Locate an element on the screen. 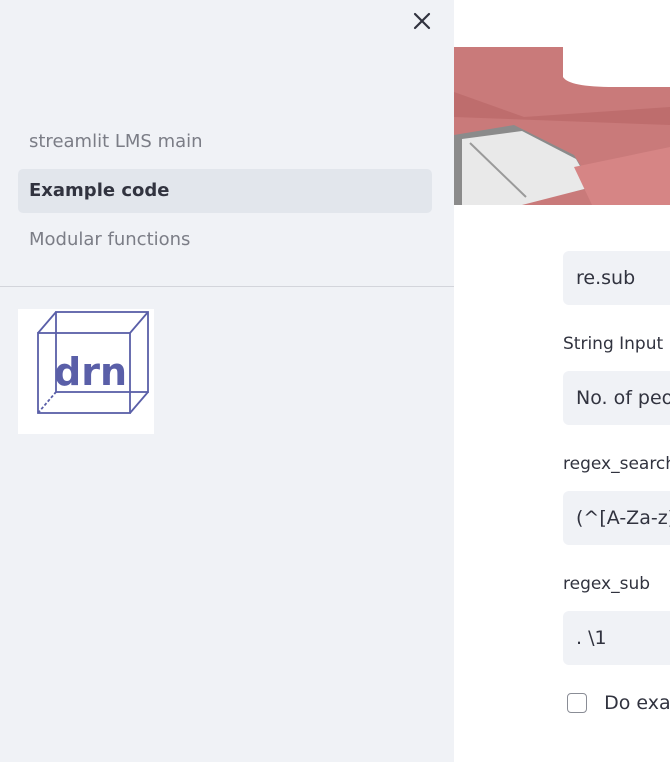 The width and height of the screenshot is (670, 762). logo-text: drn is located at coordinates (90, 372).